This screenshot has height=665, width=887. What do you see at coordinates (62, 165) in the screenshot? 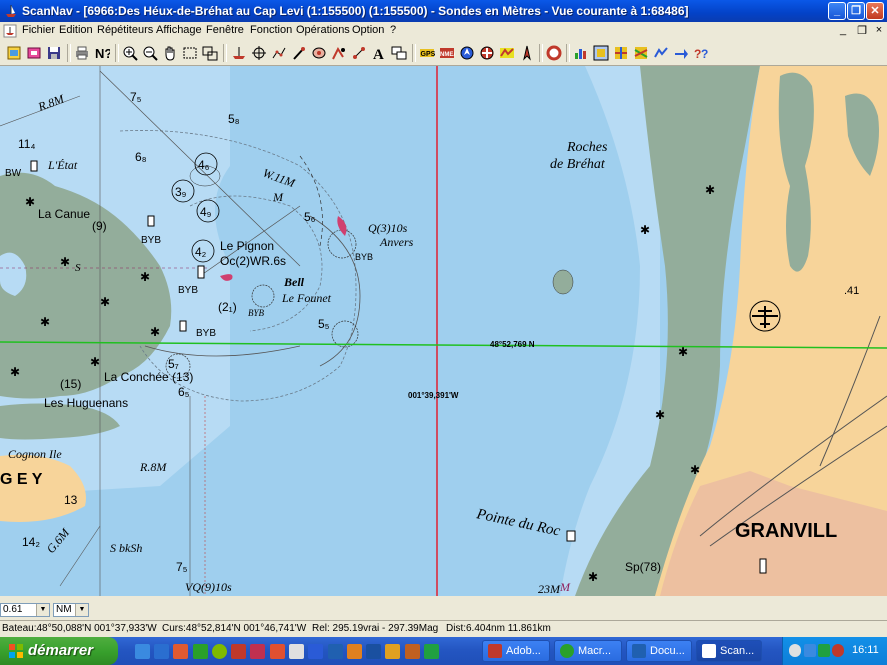
I see `label-letat: L'État` at bounding box center [62, 165].